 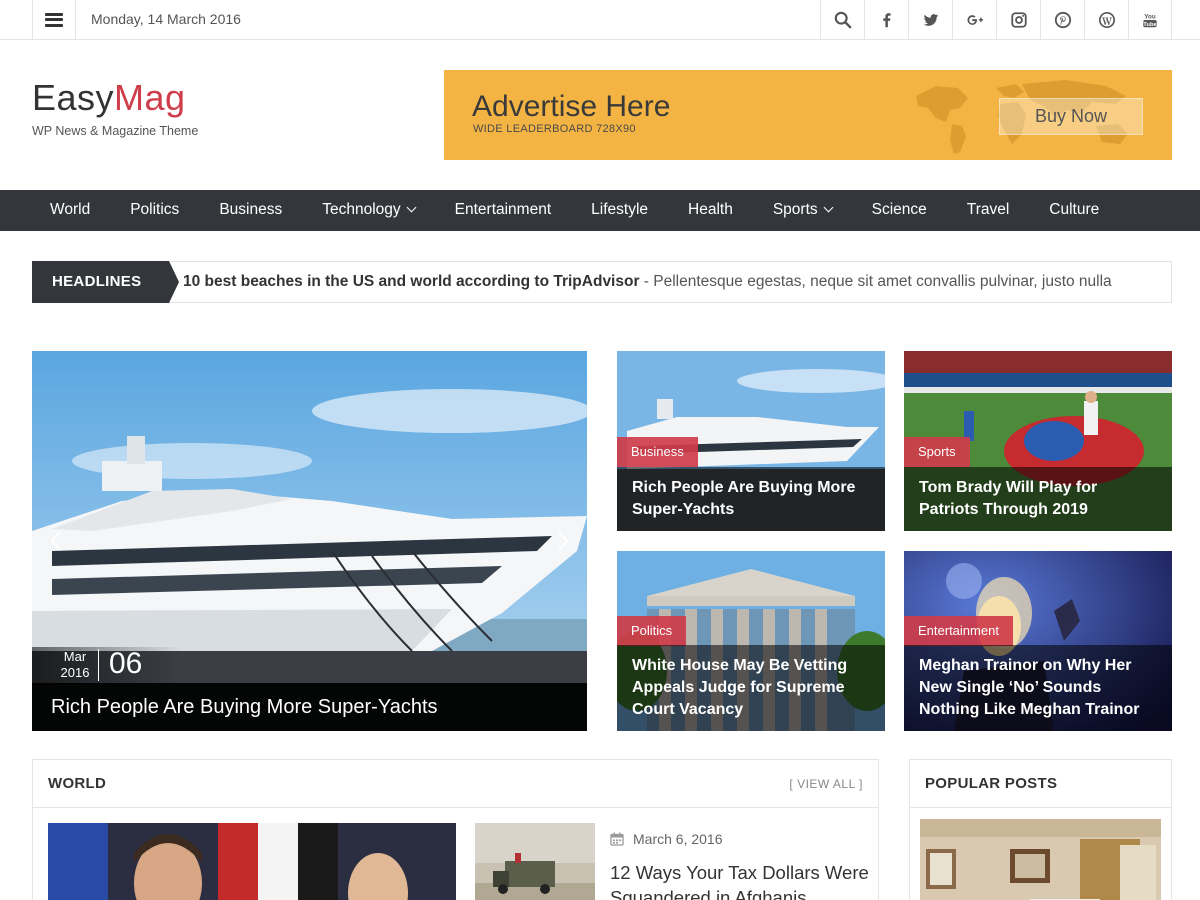 I want to click on twitter-link, so click(x=930, y=19).